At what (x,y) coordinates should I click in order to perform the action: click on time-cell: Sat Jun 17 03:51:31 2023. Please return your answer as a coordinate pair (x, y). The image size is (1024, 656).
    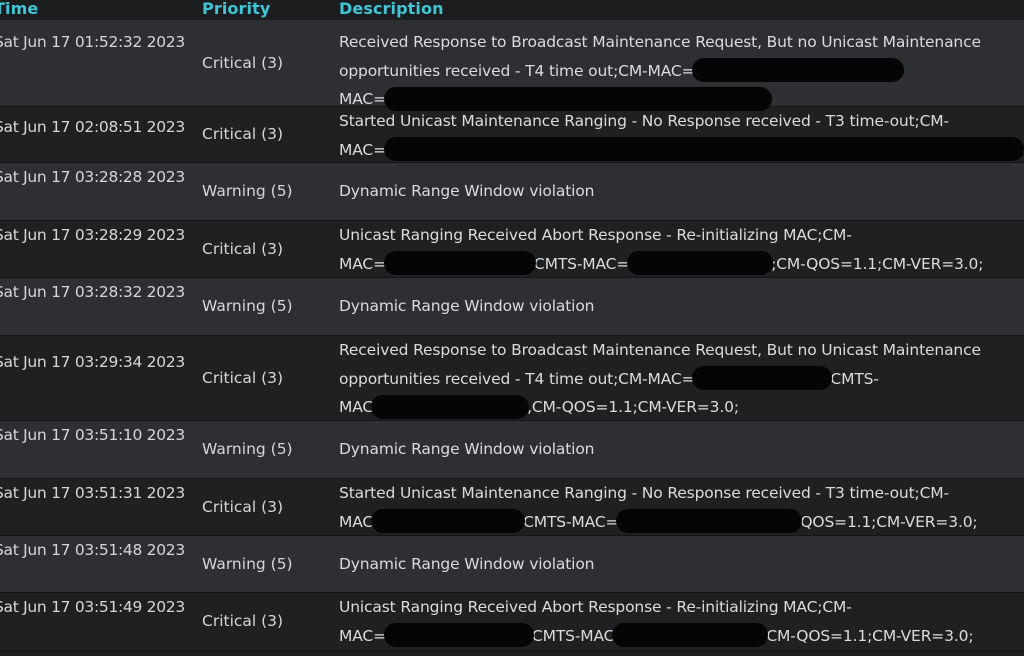
    Looking at the image, I should click on (92, 493).